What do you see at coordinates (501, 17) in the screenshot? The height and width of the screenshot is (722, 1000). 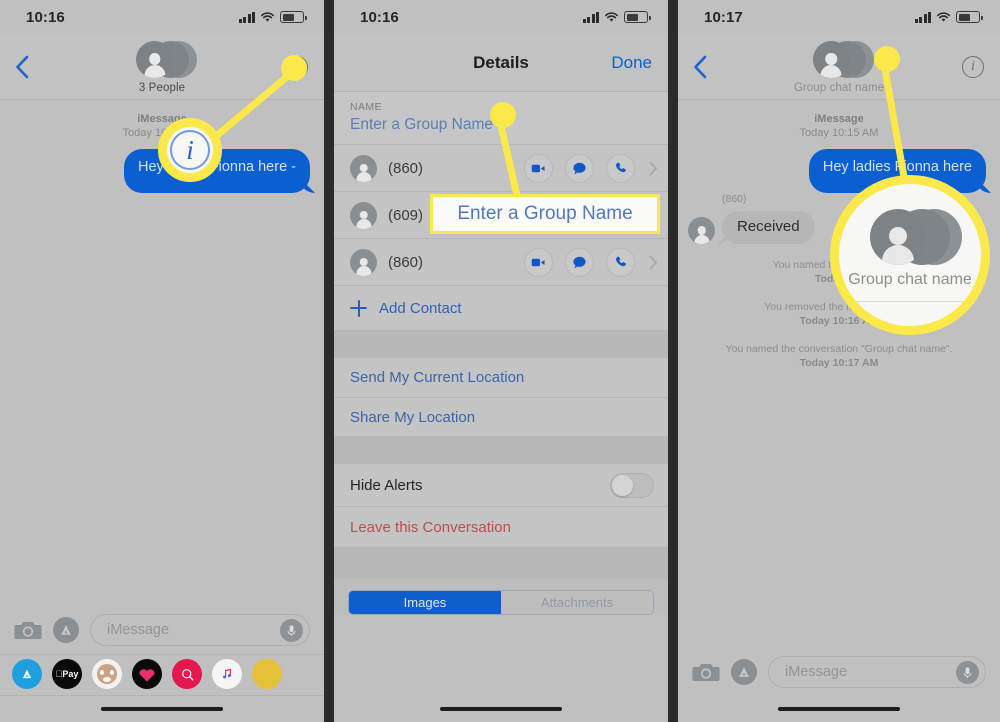 I see `status-bar: 10:16` at bounding box center [501, 17].